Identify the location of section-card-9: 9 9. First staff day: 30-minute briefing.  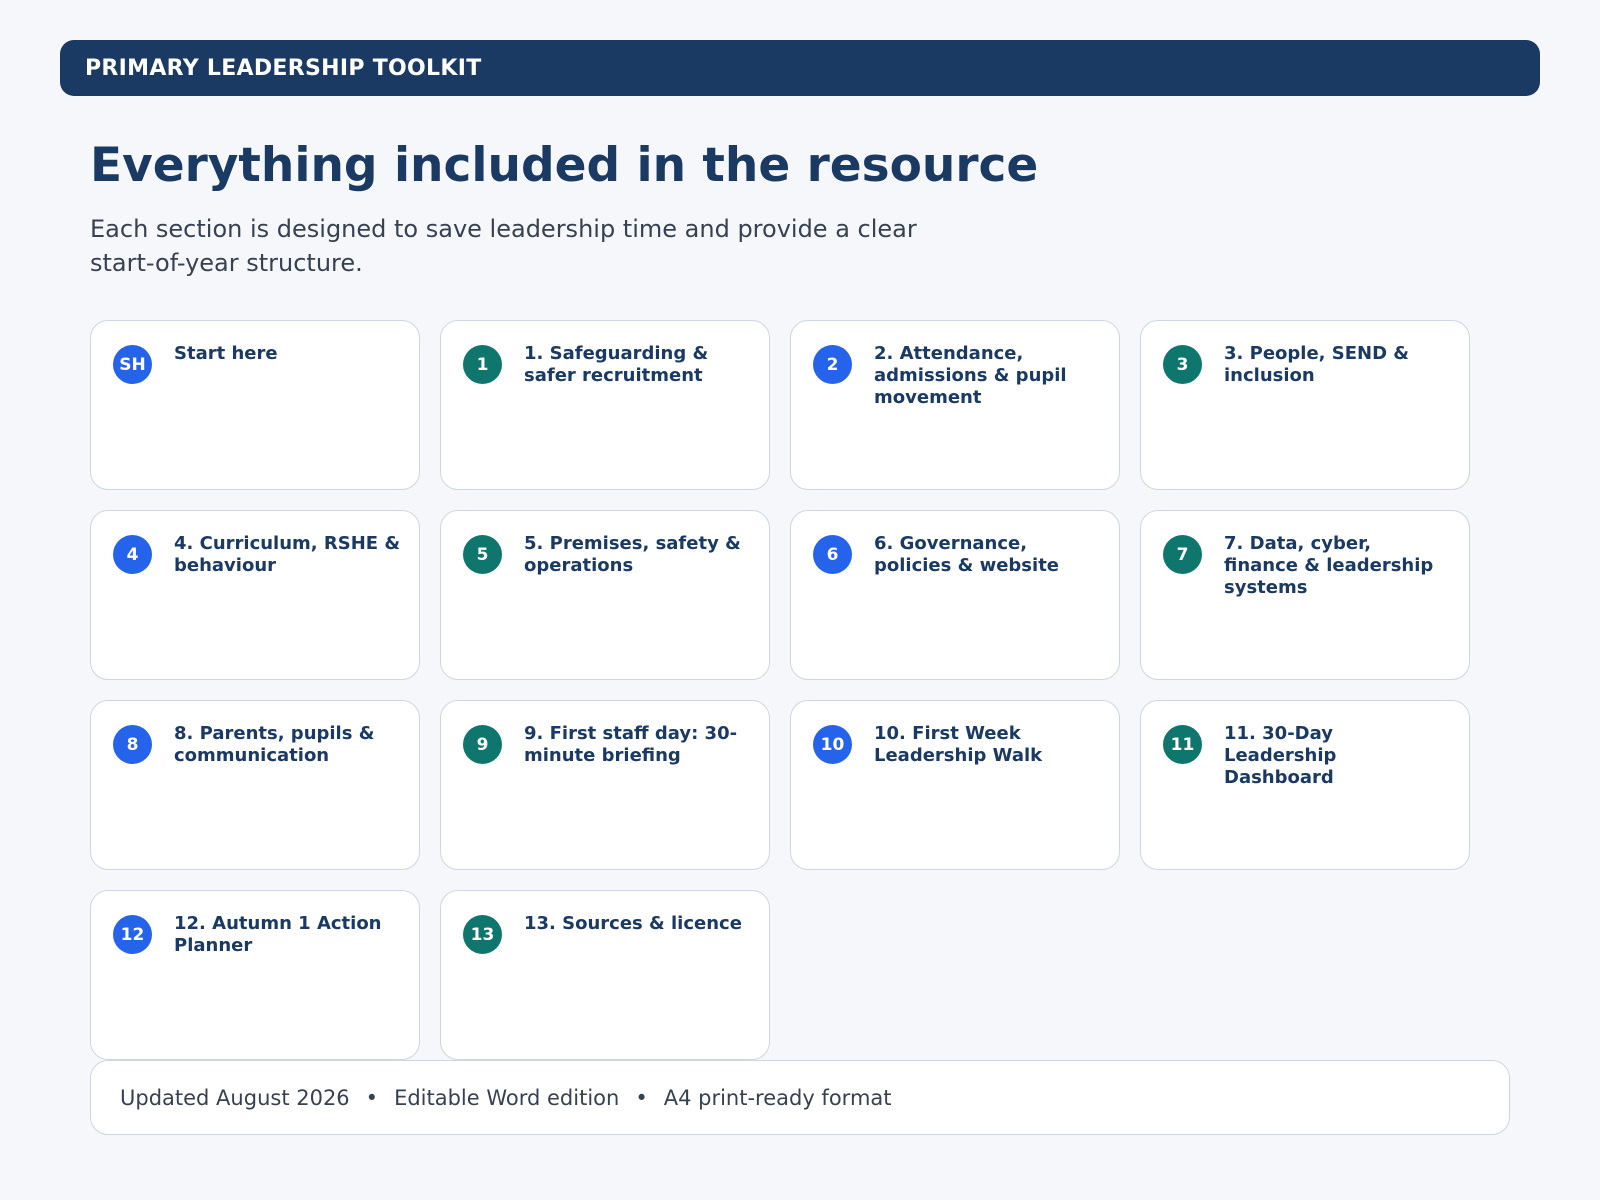
(605, 785).